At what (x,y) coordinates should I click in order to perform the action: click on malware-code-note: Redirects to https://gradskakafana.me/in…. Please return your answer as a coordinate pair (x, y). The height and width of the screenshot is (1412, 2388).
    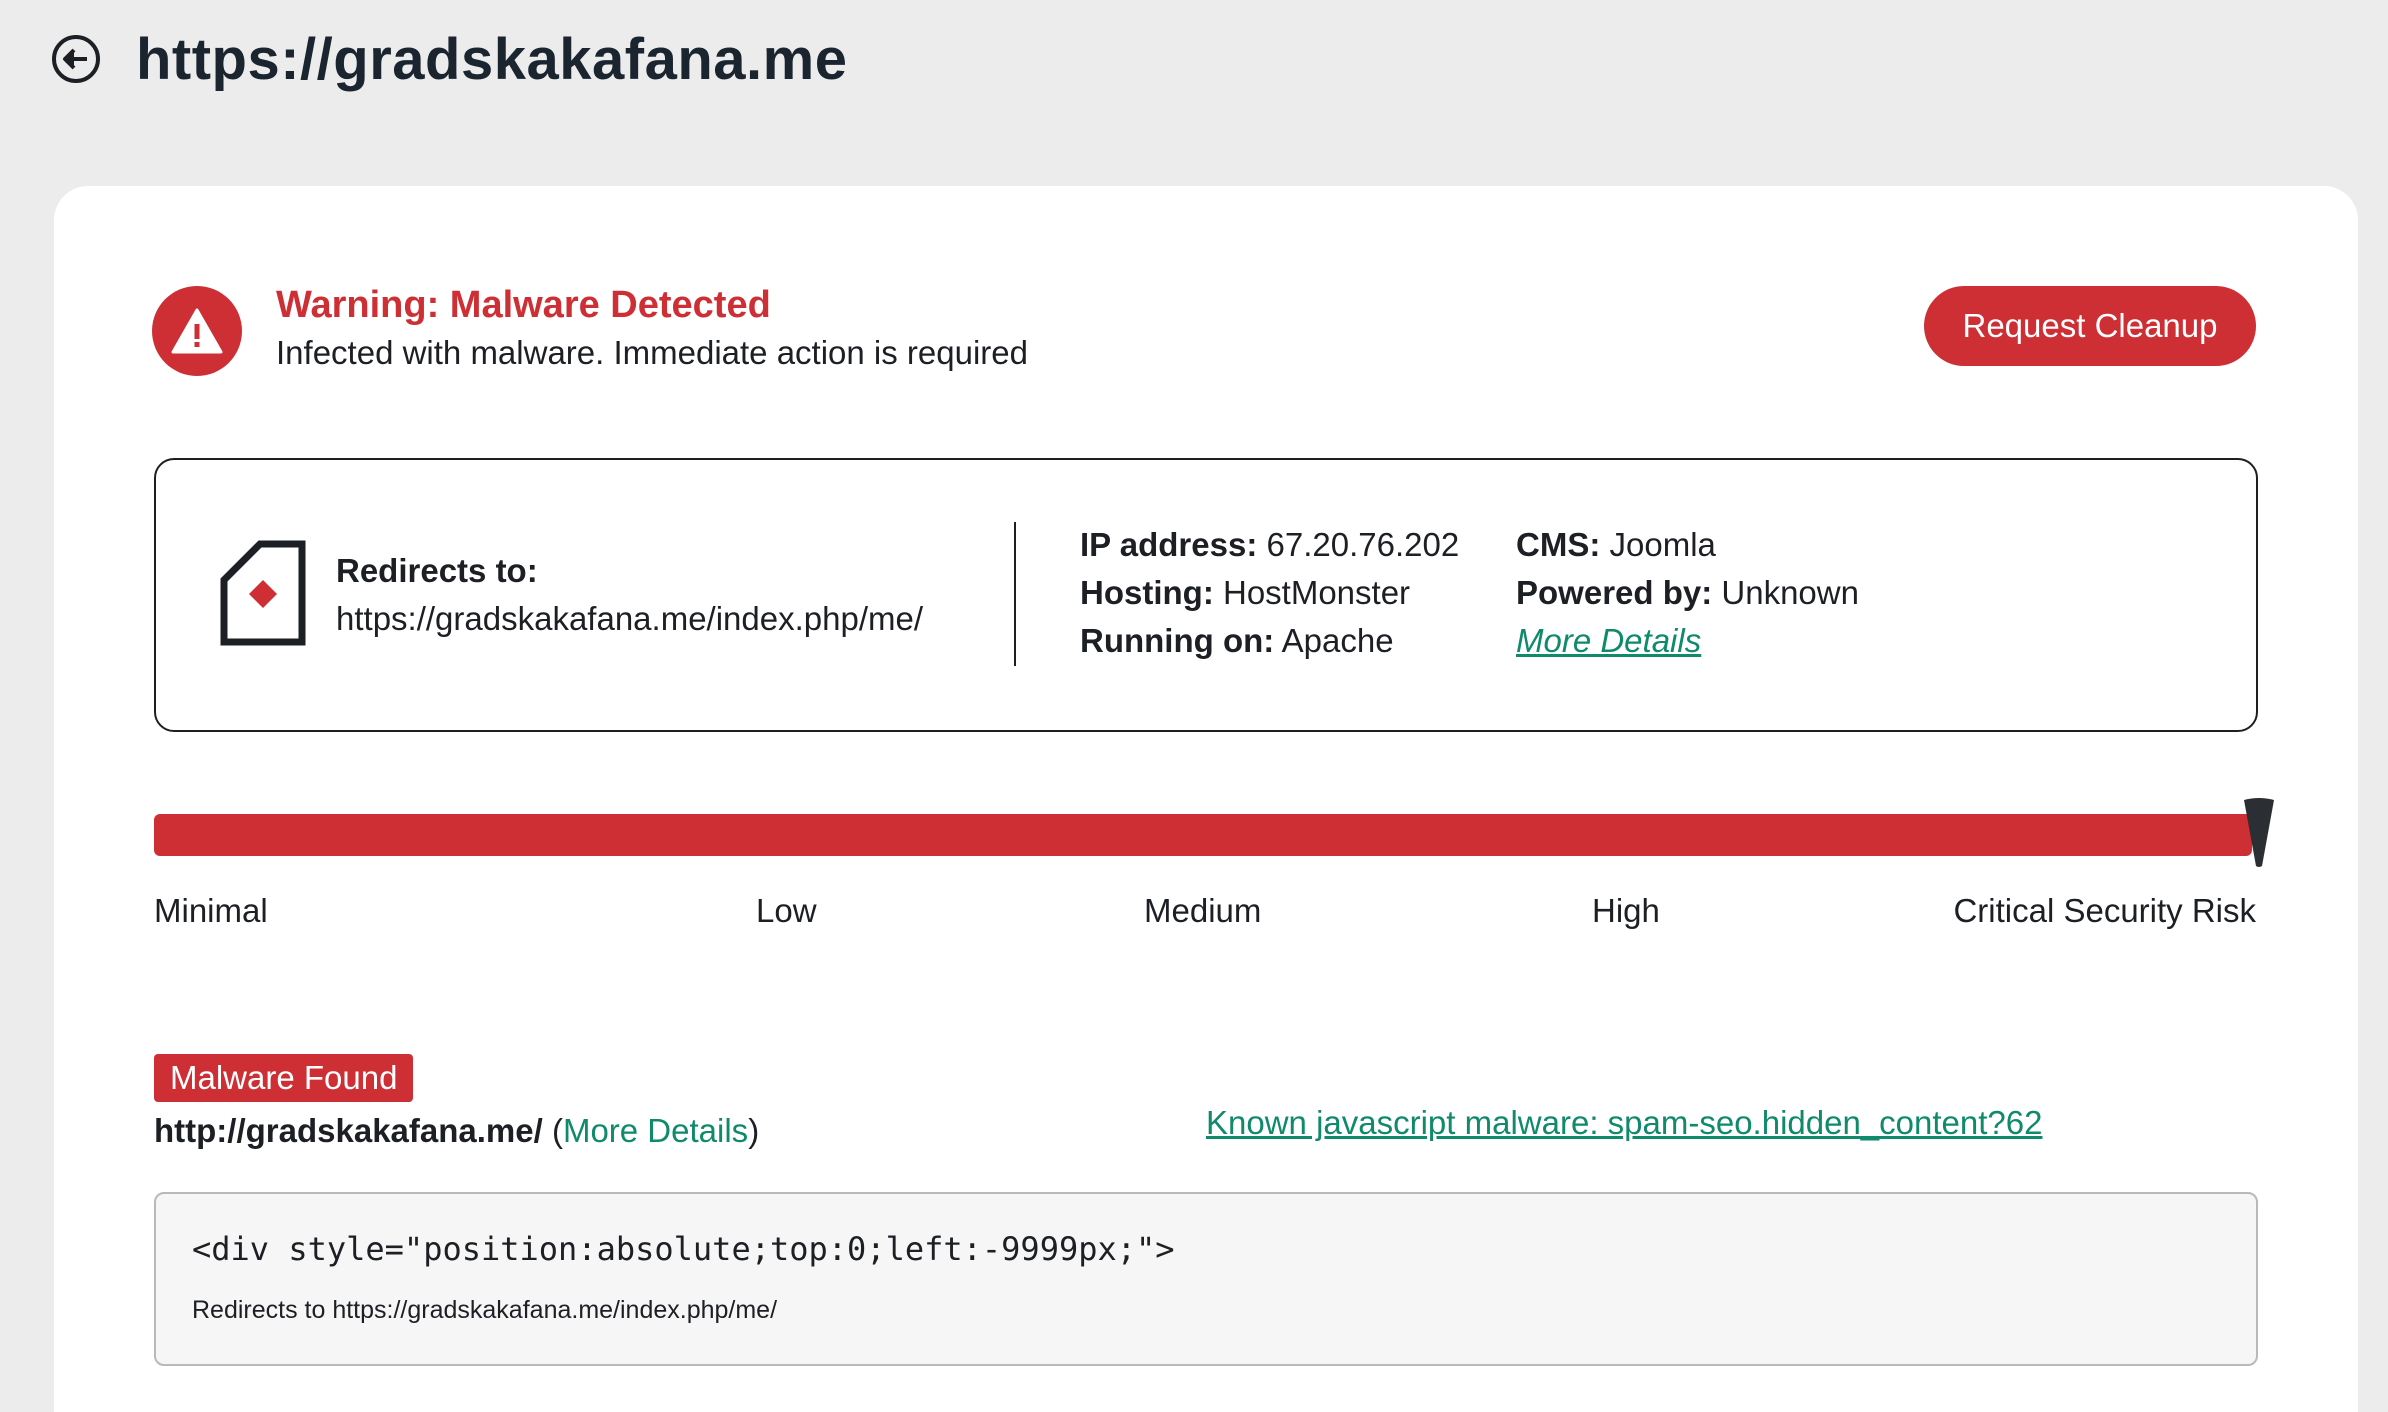
    Looking at the image, I should click on (485, 1310).